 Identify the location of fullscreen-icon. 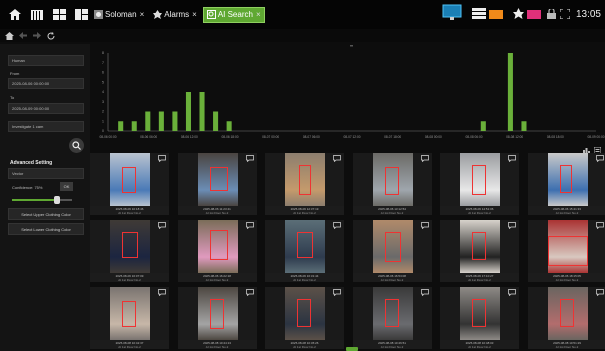
(565, 15).